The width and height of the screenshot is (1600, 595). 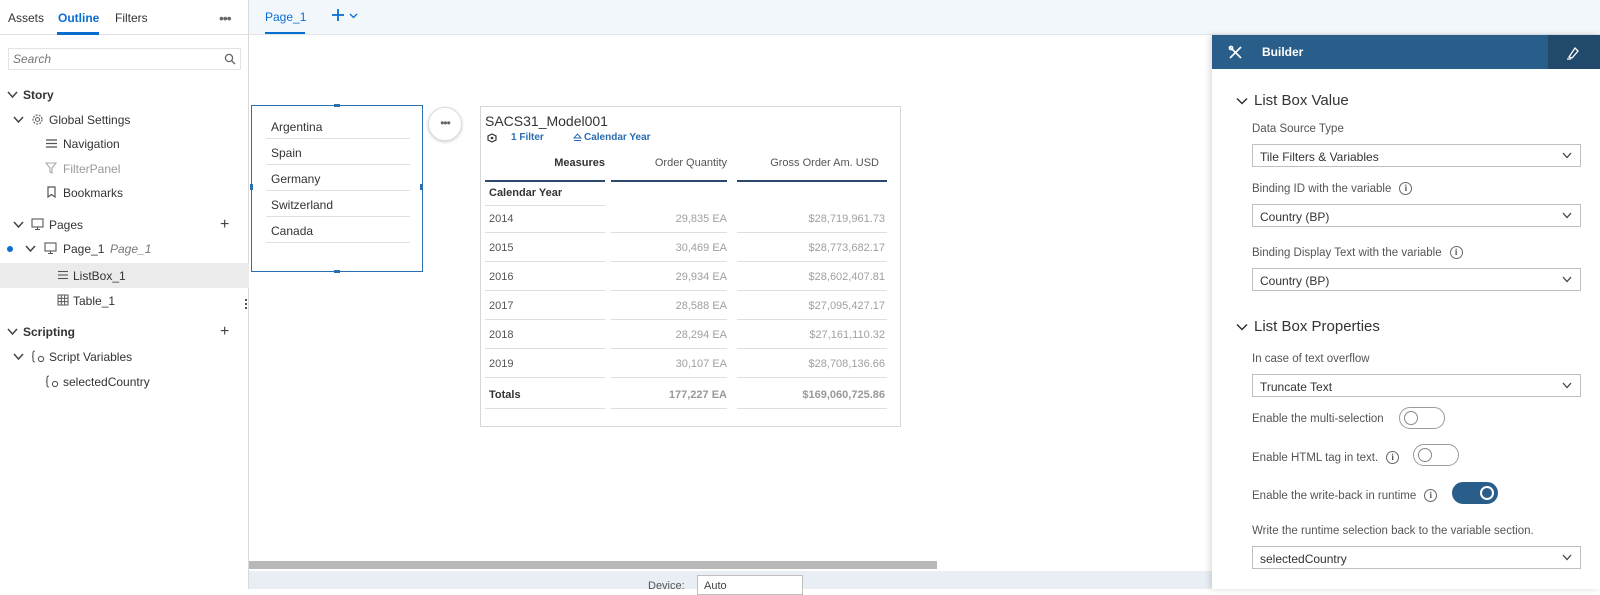 What do you see at coordinates (1326, 457) in the screenshot?
I see `html-tag-label: Enable HTML tag in text. i` at bounding box center [1326, 457].